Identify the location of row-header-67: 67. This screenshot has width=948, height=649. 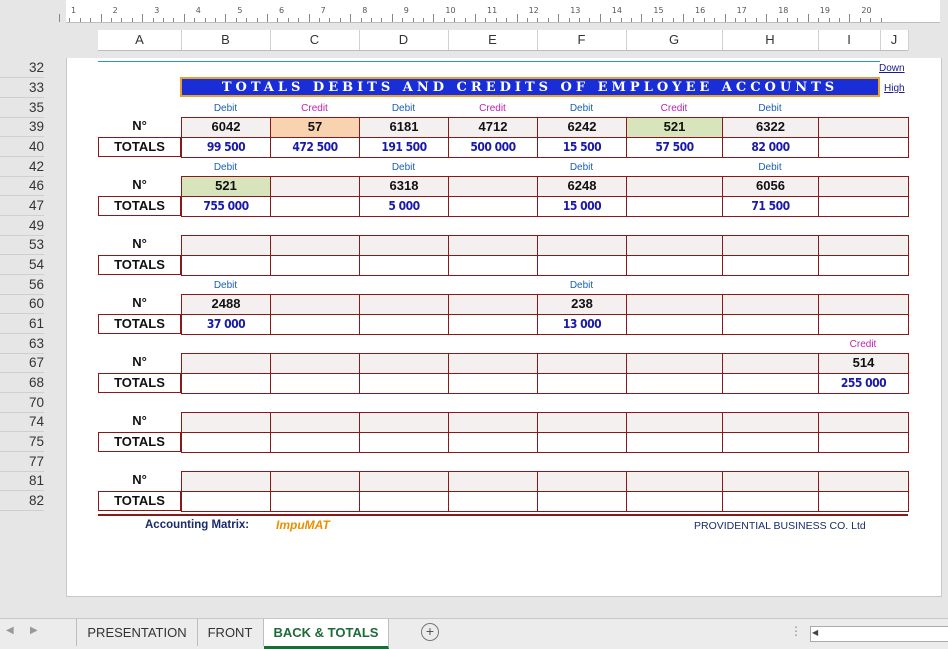
(22, 363).